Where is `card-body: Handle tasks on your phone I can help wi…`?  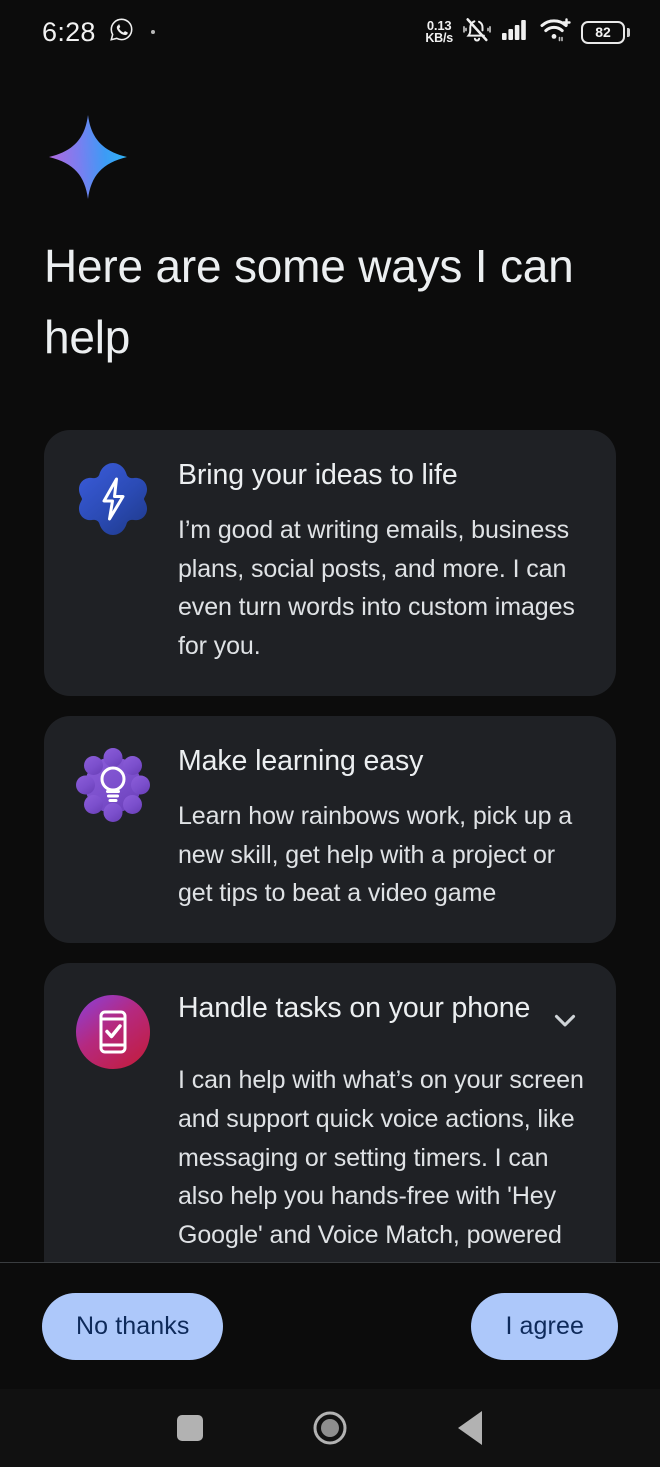 card-body: Handle tasks on your phone I can help wi… is located at coordinates (382, 1127).